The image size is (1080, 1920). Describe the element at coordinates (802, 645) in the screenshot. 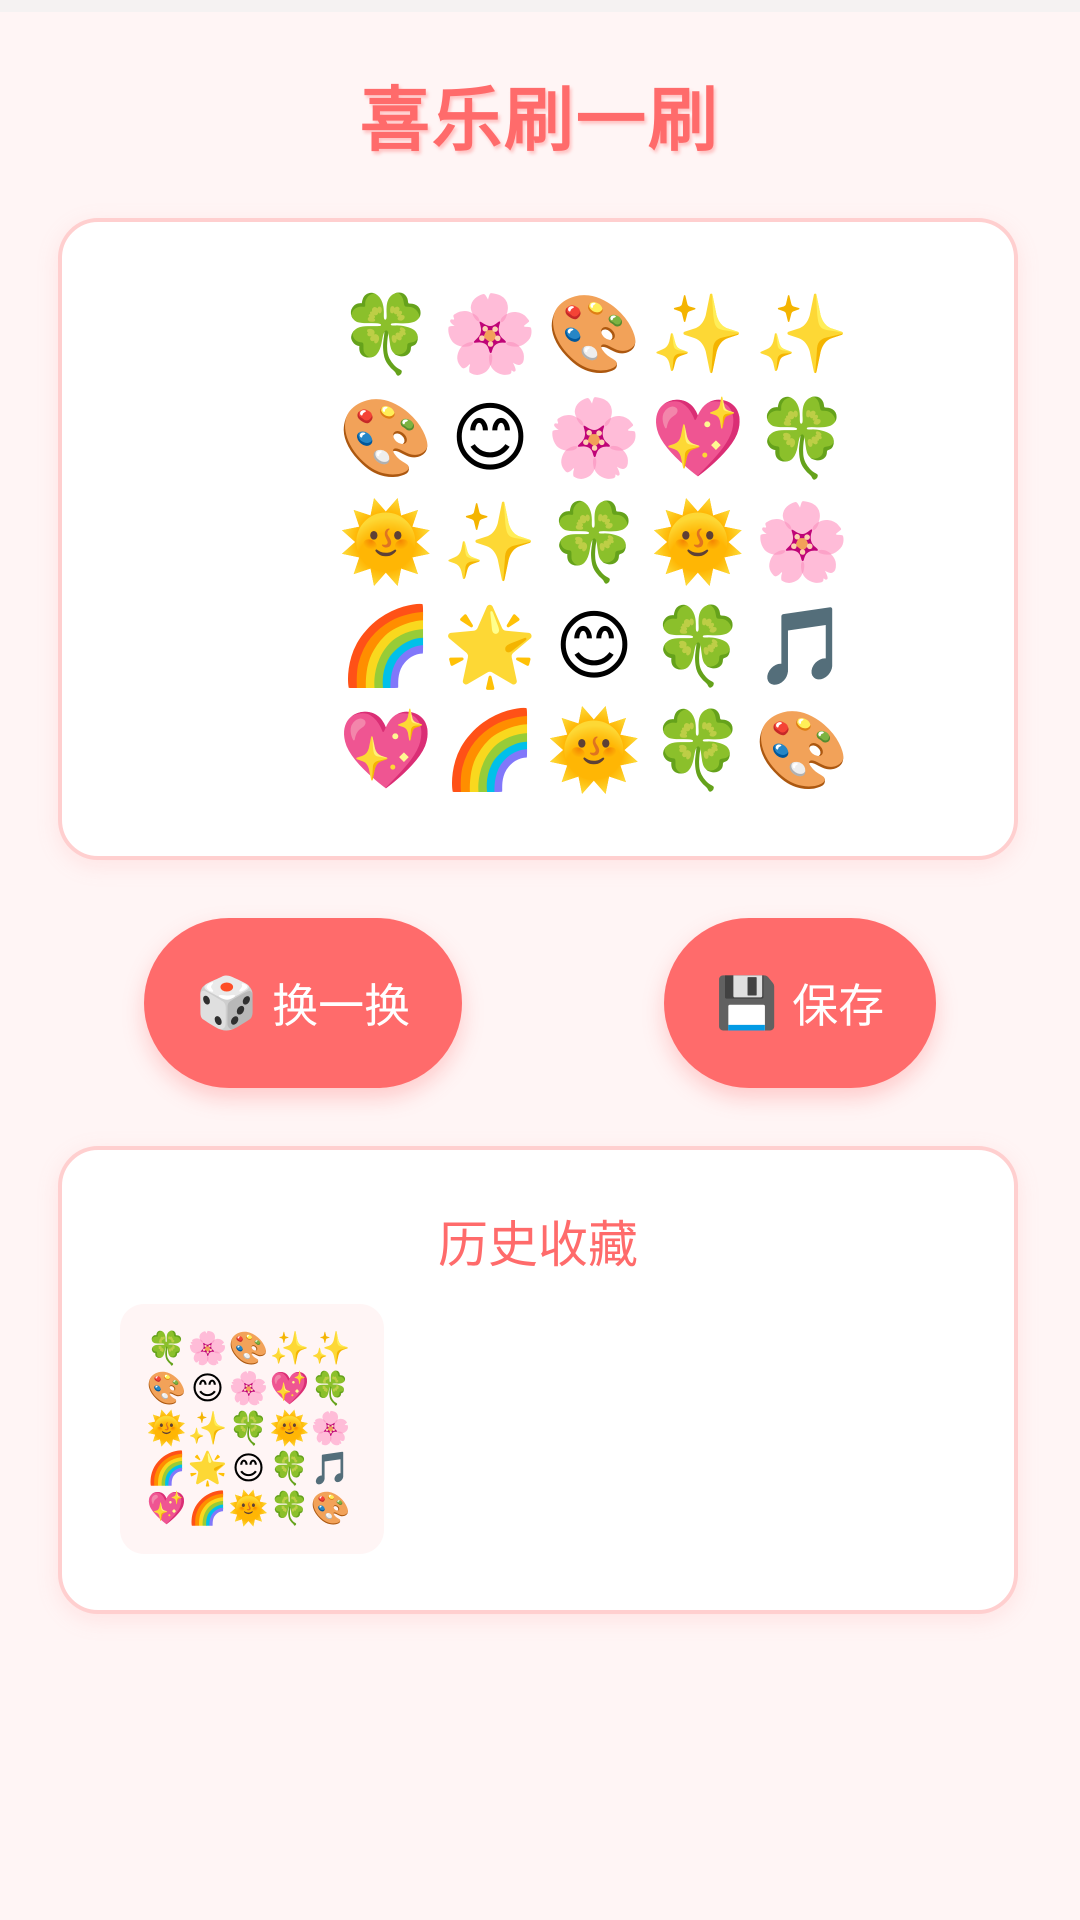

I see `grid-emoji-cell: 🎵` at that location.